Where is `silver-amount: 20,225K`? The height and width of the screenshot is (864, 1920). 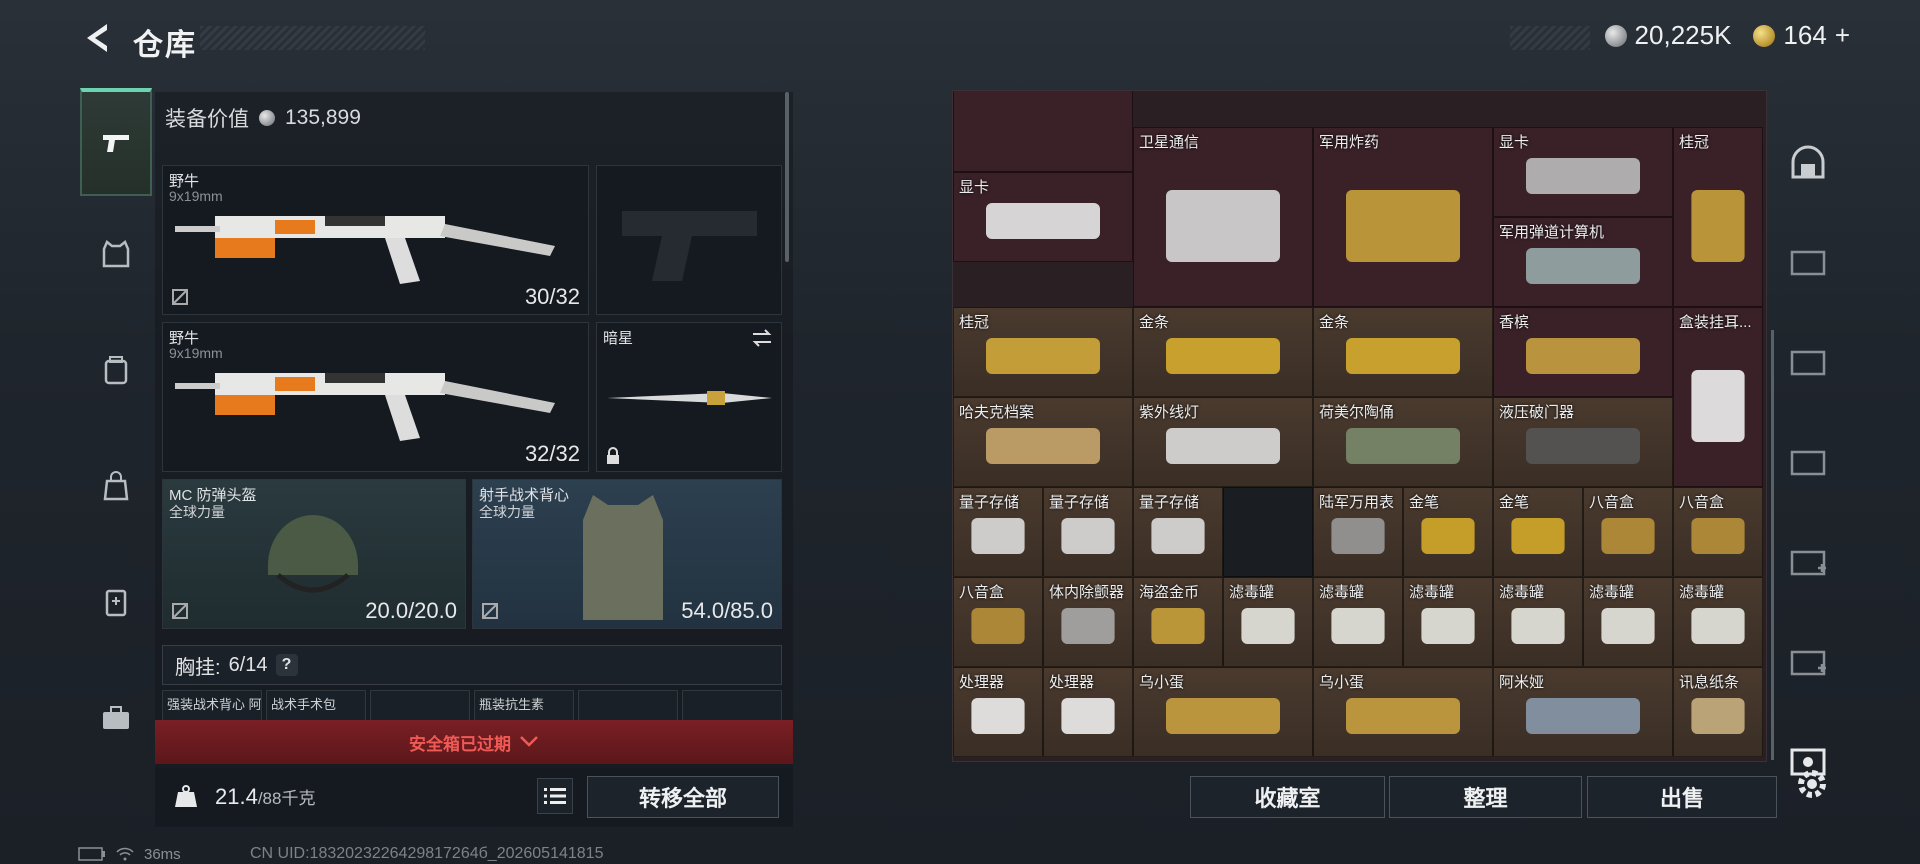
silver-amount: 20,225K is located at coordinates (1683, 35).